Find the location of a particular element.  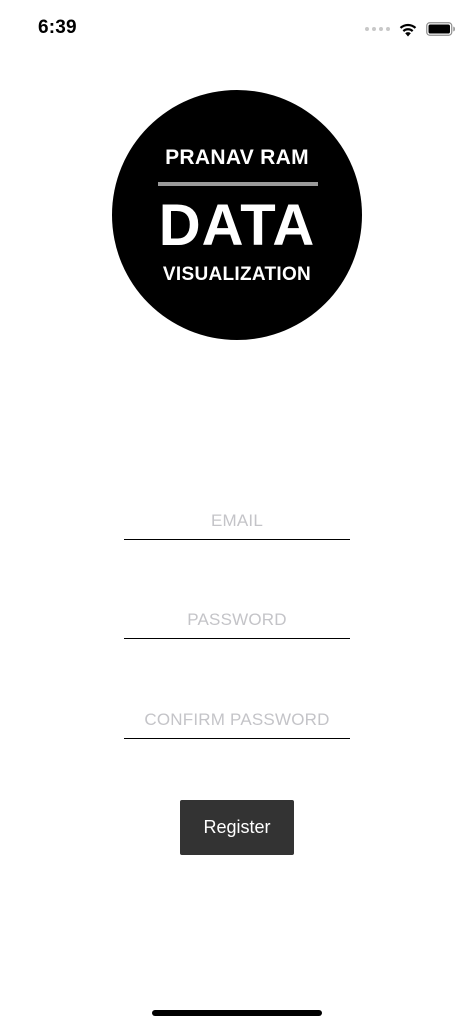

logo-title-bottom: VISUALIZATION is located at coordinates (237, 274).